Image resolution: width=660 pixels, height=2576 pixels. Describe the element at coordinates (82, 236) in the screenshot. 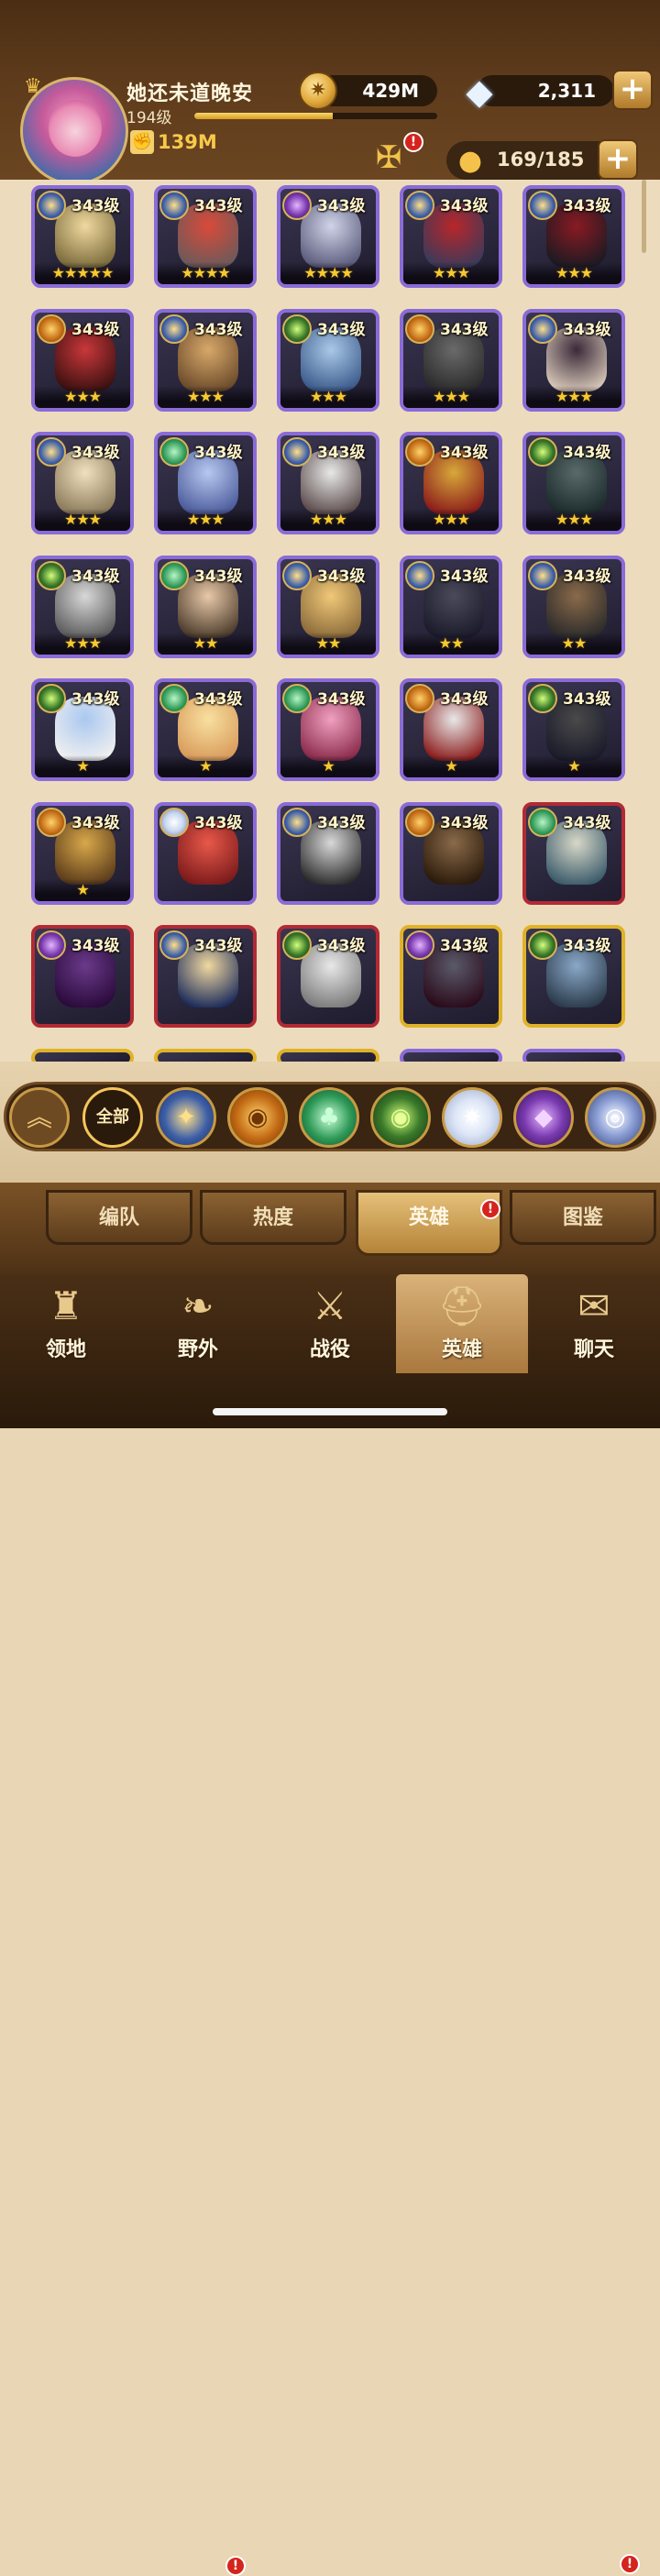

I see `hero-card: 343级 ★★★★★` at that location.